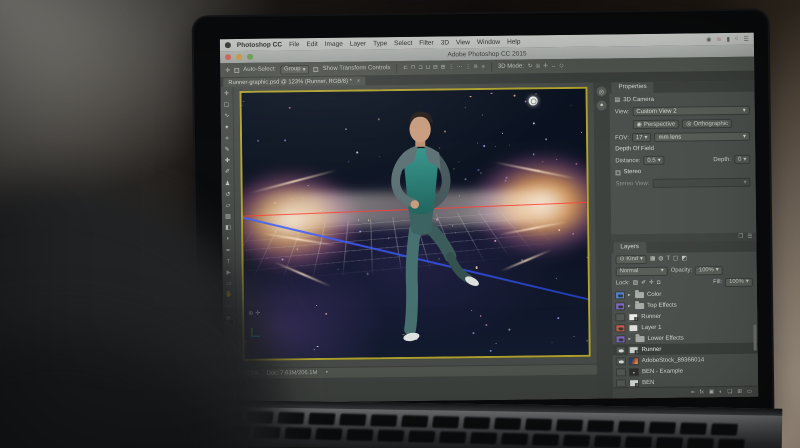 The image size is (800, 448). What do you see at coordinates (740, 237) in the screenshot?
I see `panel-collapse-icon: ❐` at bounding box center [740, 237].